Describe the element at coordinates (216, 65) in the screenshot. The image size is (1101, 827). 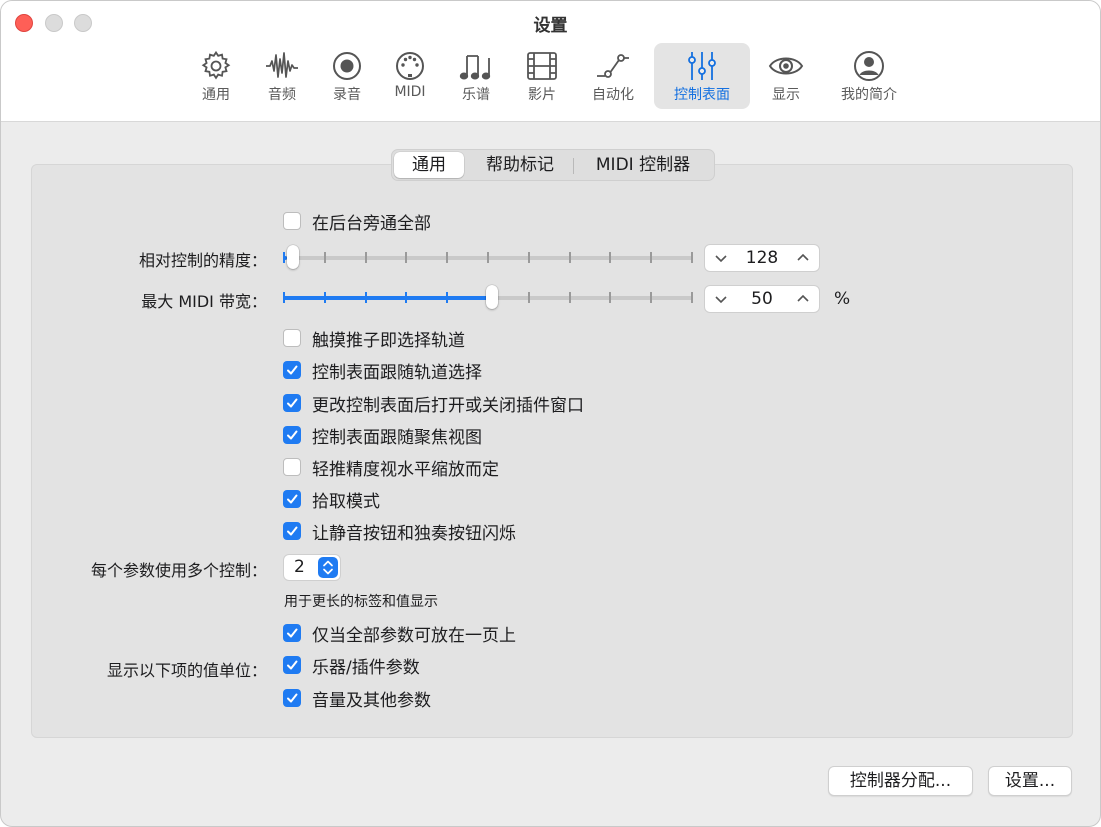
I see `gear-icon` at that location.